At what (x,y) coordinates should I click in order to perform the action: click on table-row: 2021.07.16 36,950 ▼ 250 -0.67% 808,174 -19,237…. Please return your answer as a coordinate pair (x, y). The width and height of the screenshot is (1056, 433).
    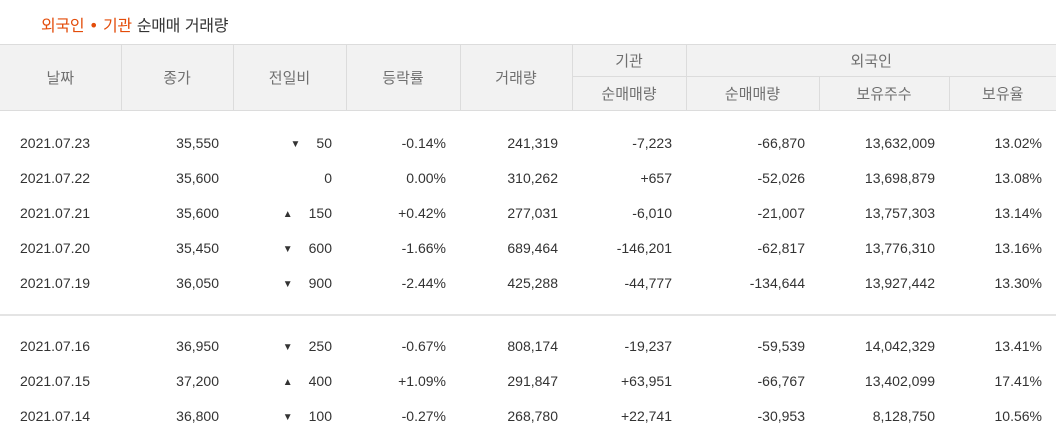
    Looking at the image, I should click on (528, 346).